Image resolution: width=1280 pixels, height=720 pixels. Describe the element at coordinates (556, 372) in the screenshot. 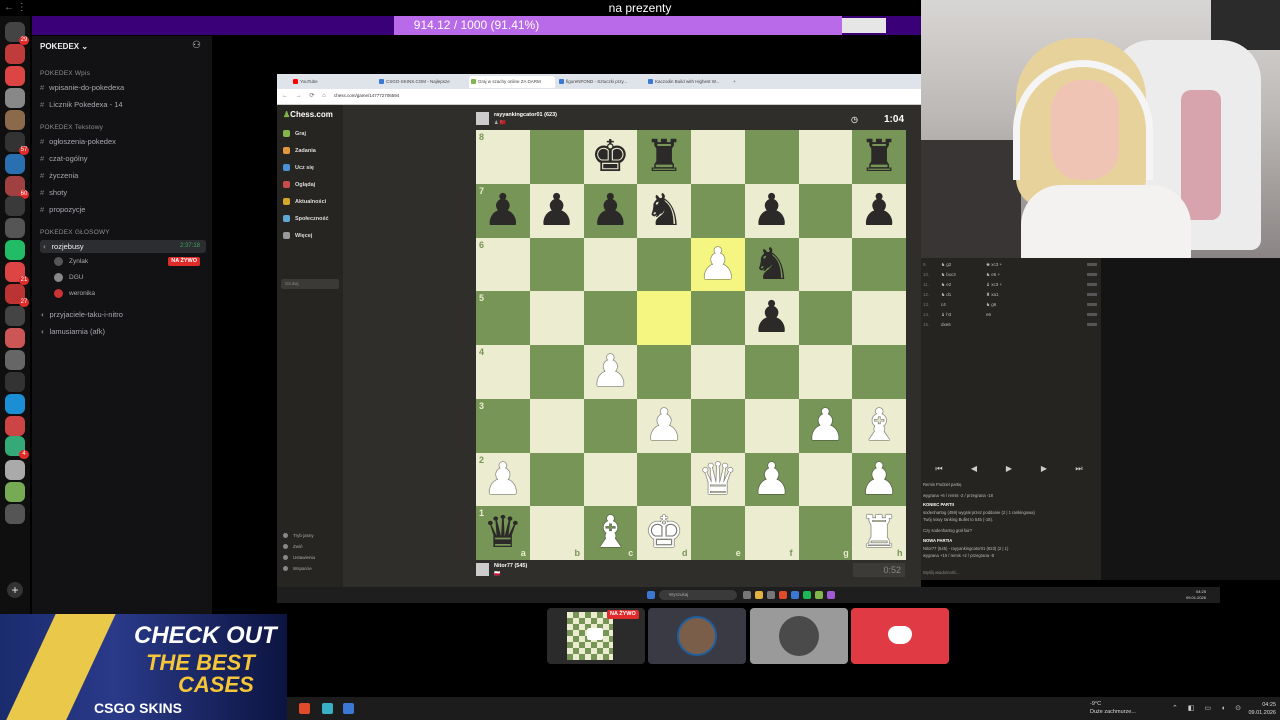

I see `square-b4` at that location.